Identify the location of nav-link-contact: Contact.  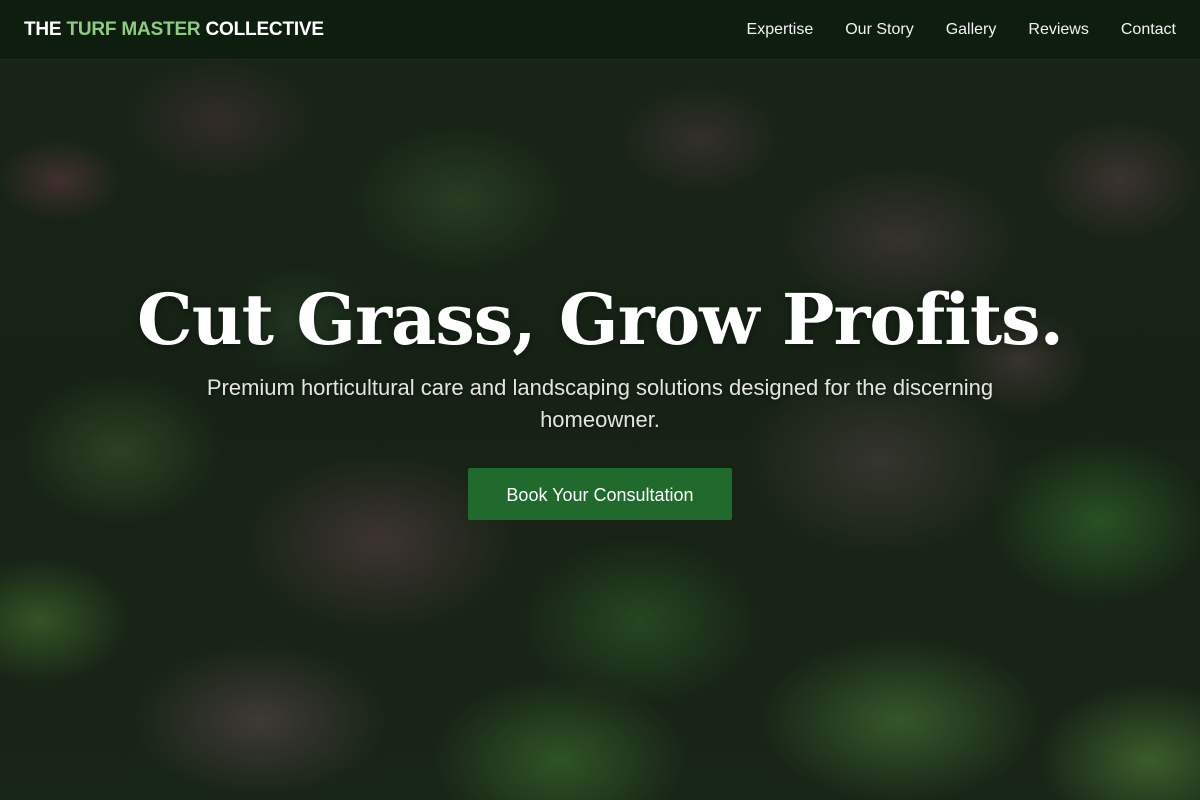
(1148, 30).